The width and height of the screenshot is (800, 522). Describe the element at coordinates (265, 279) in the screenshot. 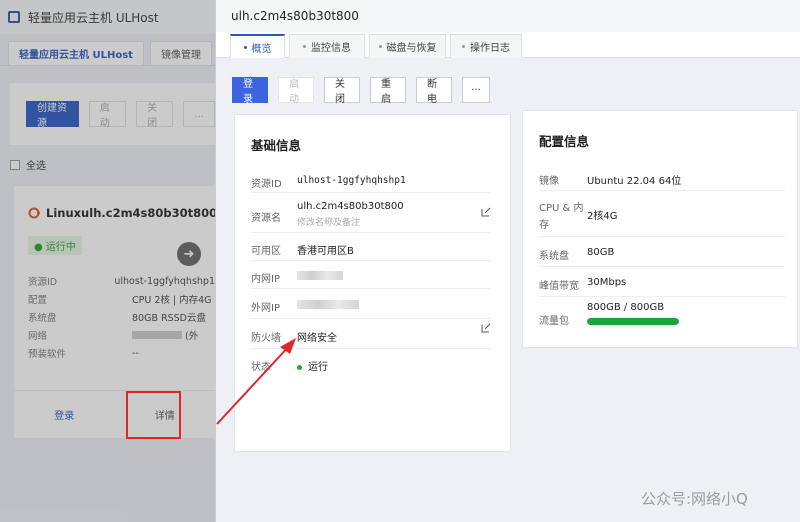

I see `private-ip-label: 内网IP` at that location.